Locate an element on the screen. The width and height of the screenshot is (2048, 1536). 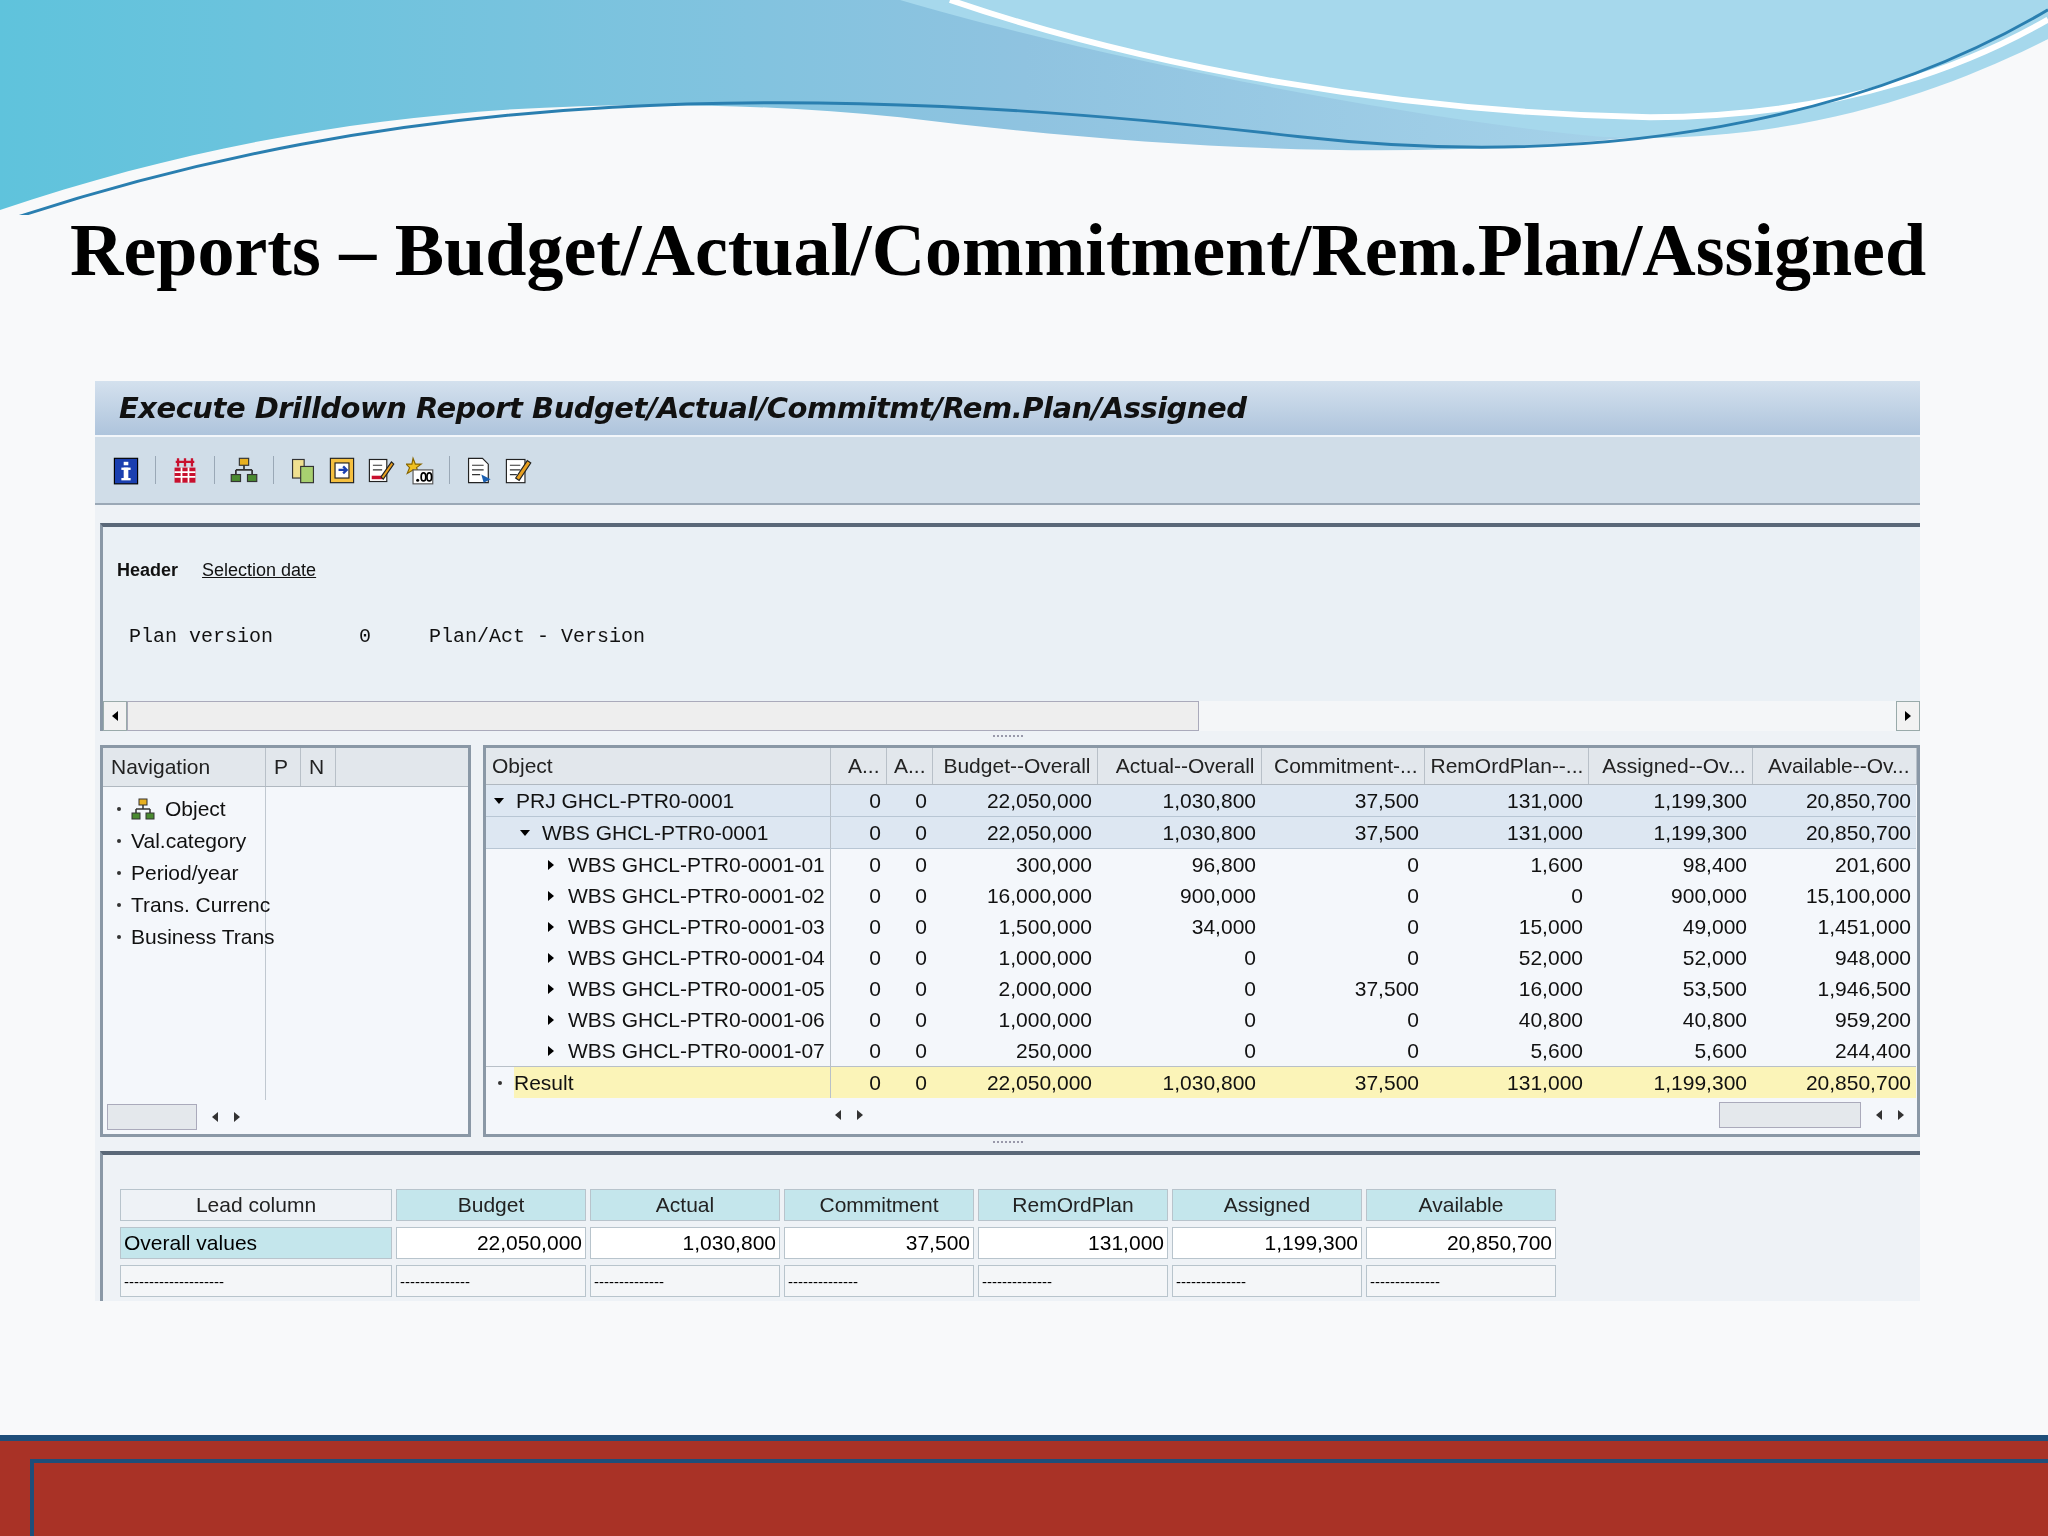
tree-node-label: WBS GHCL-PTR0-0001-05 is located at coordinates (696, 988).